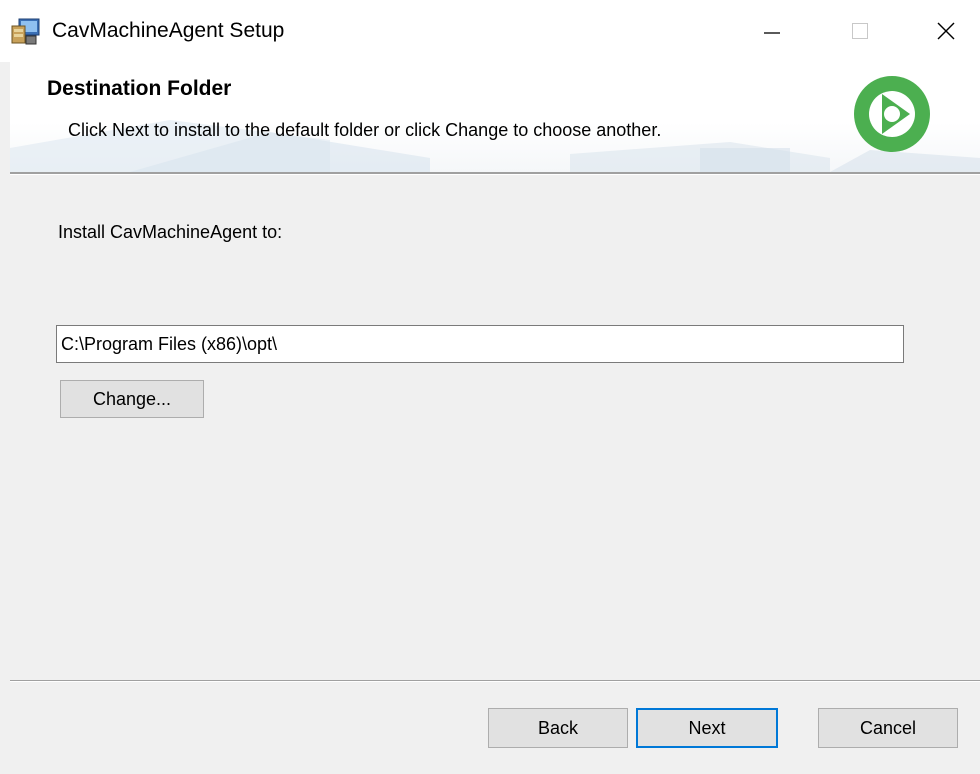 Image resolution: width=980 pixels, height=774 pixels. What do you see at coordinates (490, 31) in the screenshot?
I see `title-bar: CavMachineAgent Setup` at bounding box center [490, 31].